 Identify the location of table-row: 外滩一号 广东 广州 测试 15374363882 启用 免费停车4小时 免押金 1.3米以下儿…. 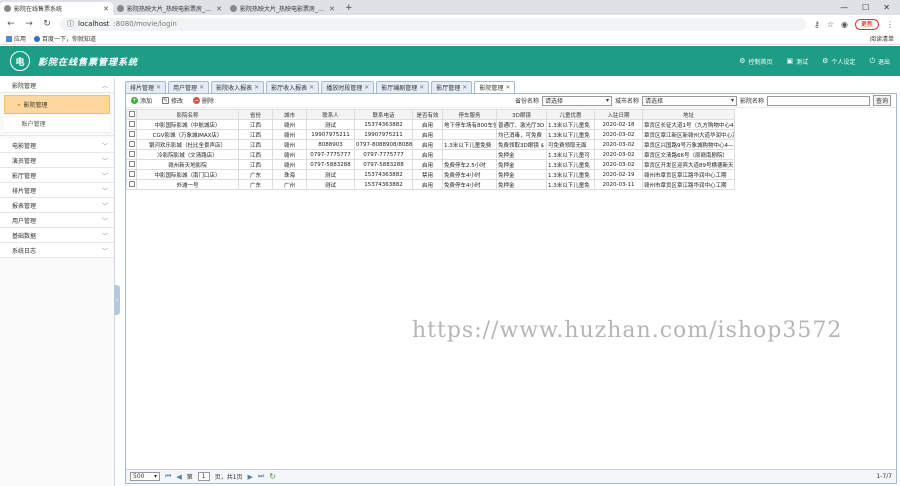
(430, 184).